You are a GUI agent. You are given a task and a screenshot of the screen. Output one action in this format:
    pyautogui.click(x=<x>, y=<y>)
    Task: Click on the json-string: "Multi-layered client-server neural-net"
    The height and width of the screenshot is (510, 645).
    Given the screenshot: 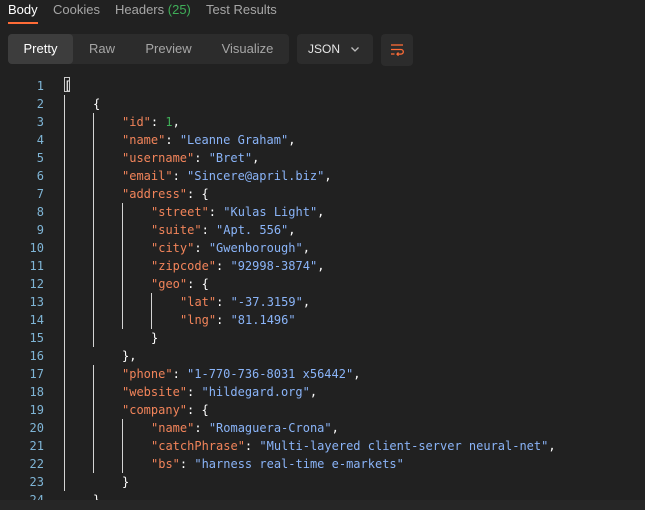 What is the action you would take?
    pyautogui.click(x=404, y=446)
    